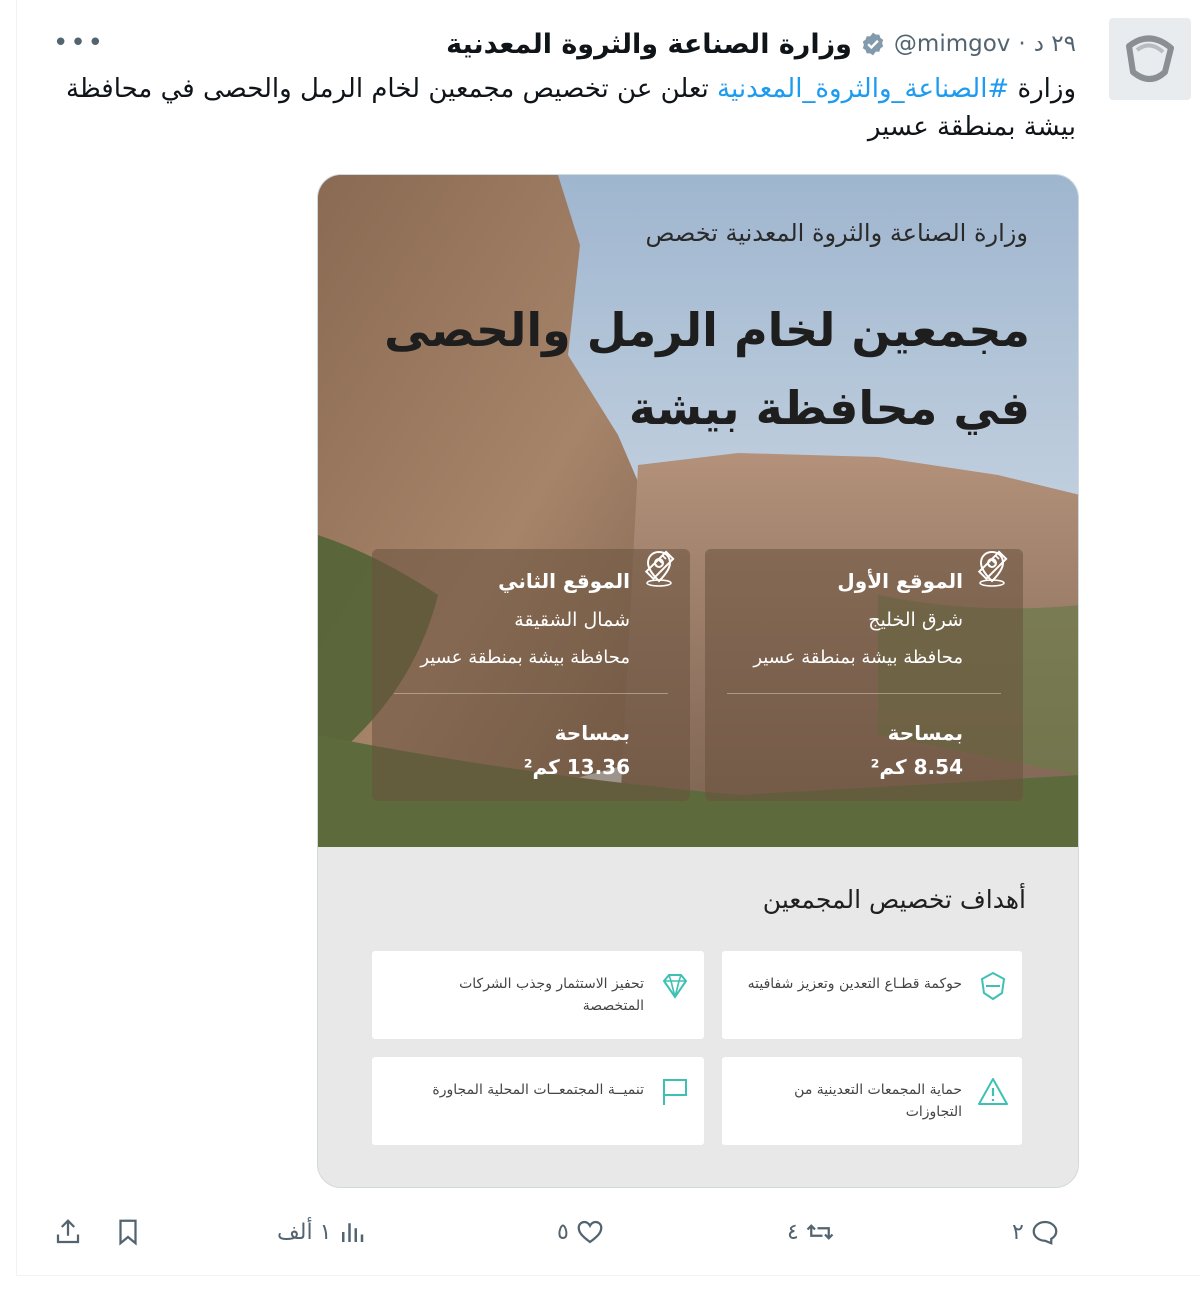 Image resolution: width=1200 pixels, height=1297 pixels. I want to click on ministry-logo-icon, so click(1150, 58).